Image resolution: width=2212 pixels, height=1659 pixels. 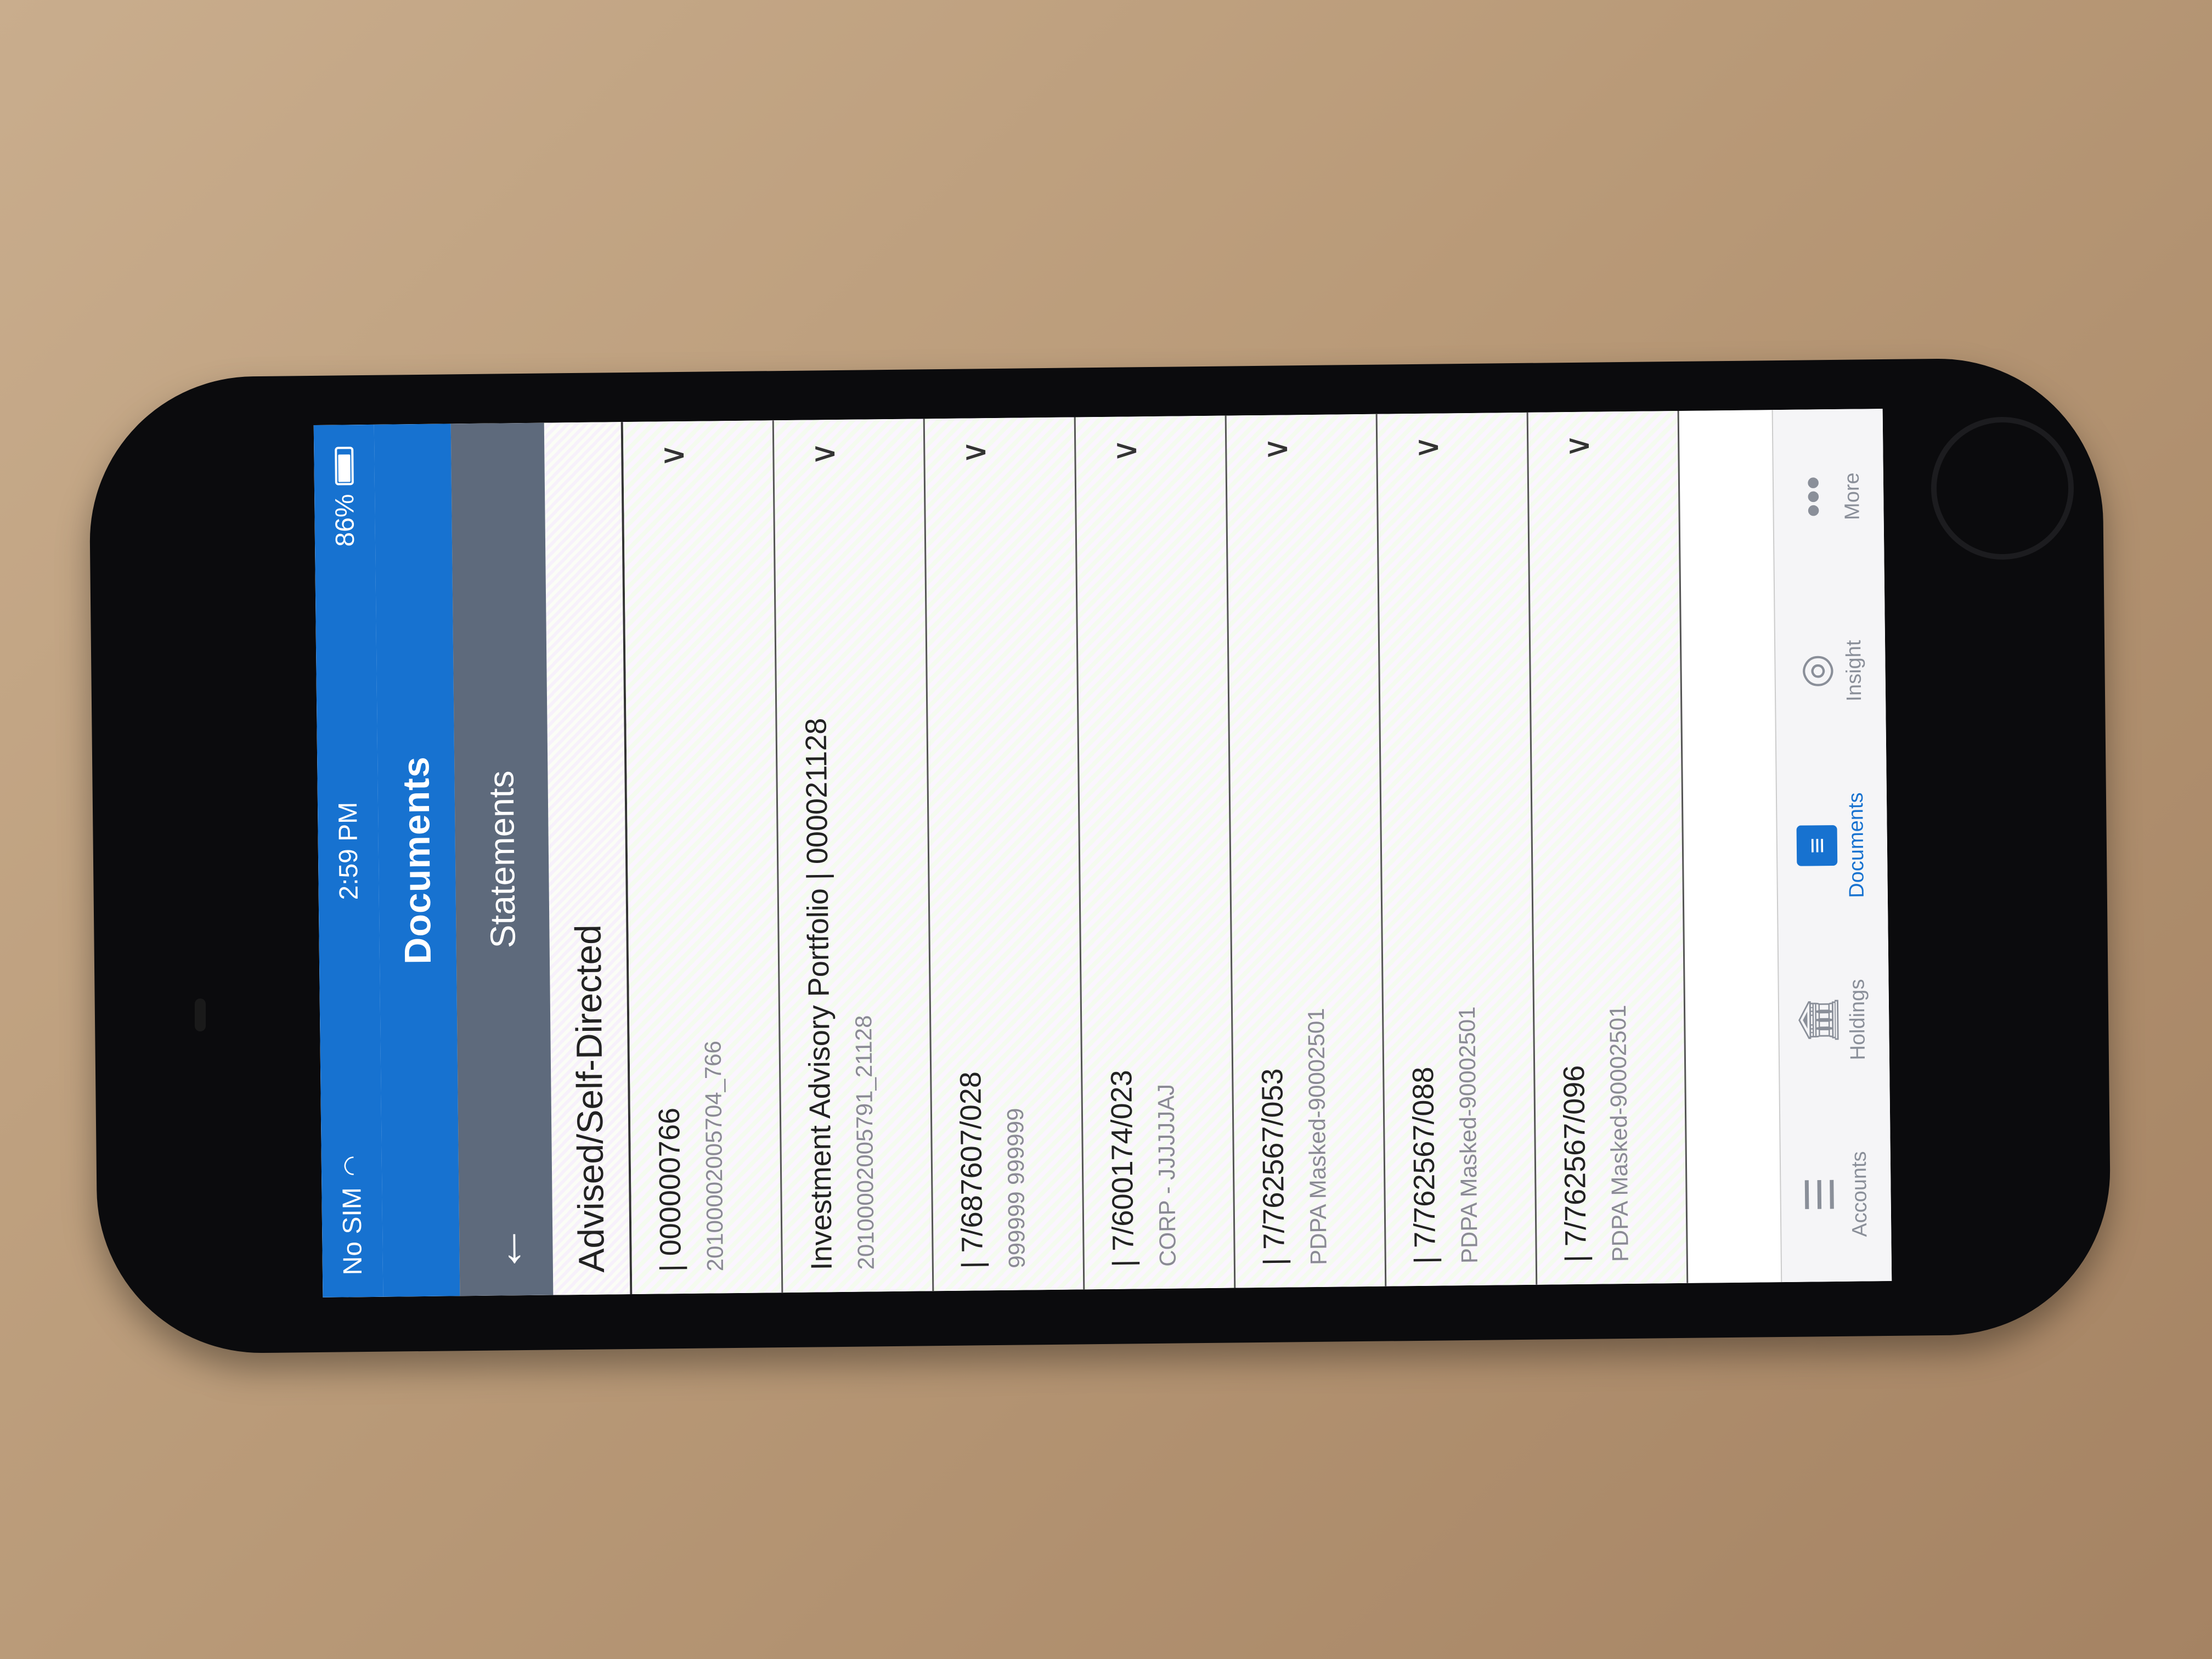 What do you see at coordinates (589, 859) in the screenshot?
I see `section-header: Advised/Self-Directed` at bounding box center [589, 859].